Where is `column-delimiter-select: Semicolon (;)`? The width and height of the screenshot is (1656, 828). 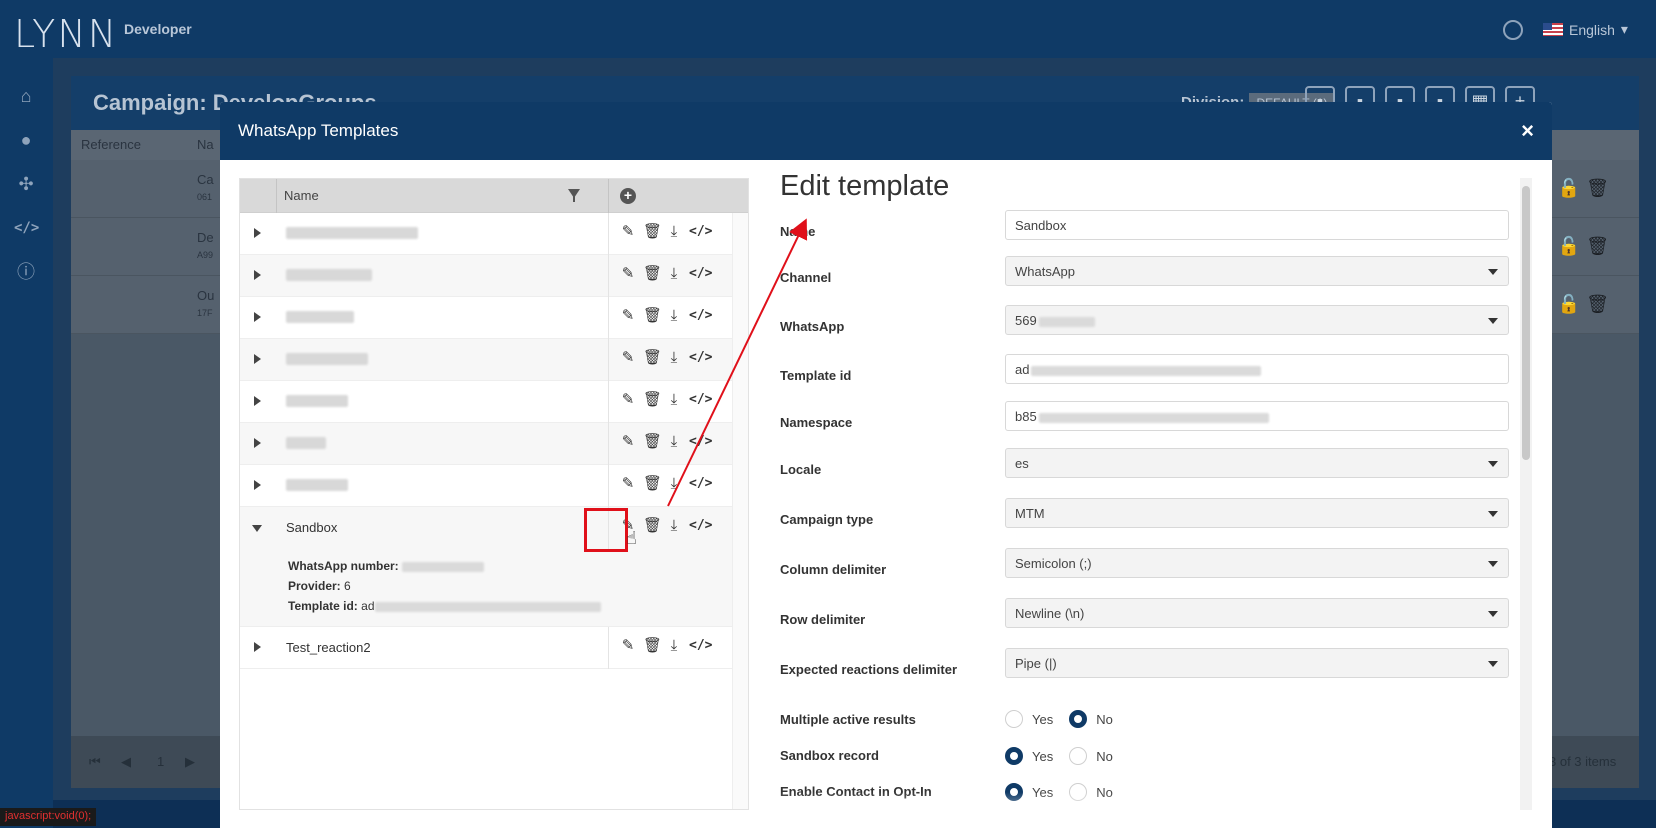
column-delimiter-select: Semicolon (;) is located at coordinates (1257, 563).